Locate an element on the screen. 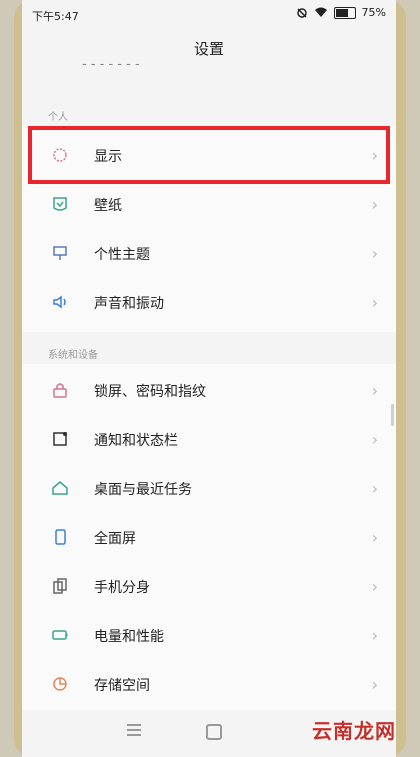 Image resolution: width=420 pixels, height=757 pixels. settings-item-fullscreen: 全面屏 › is located at coordinates (209, 537).